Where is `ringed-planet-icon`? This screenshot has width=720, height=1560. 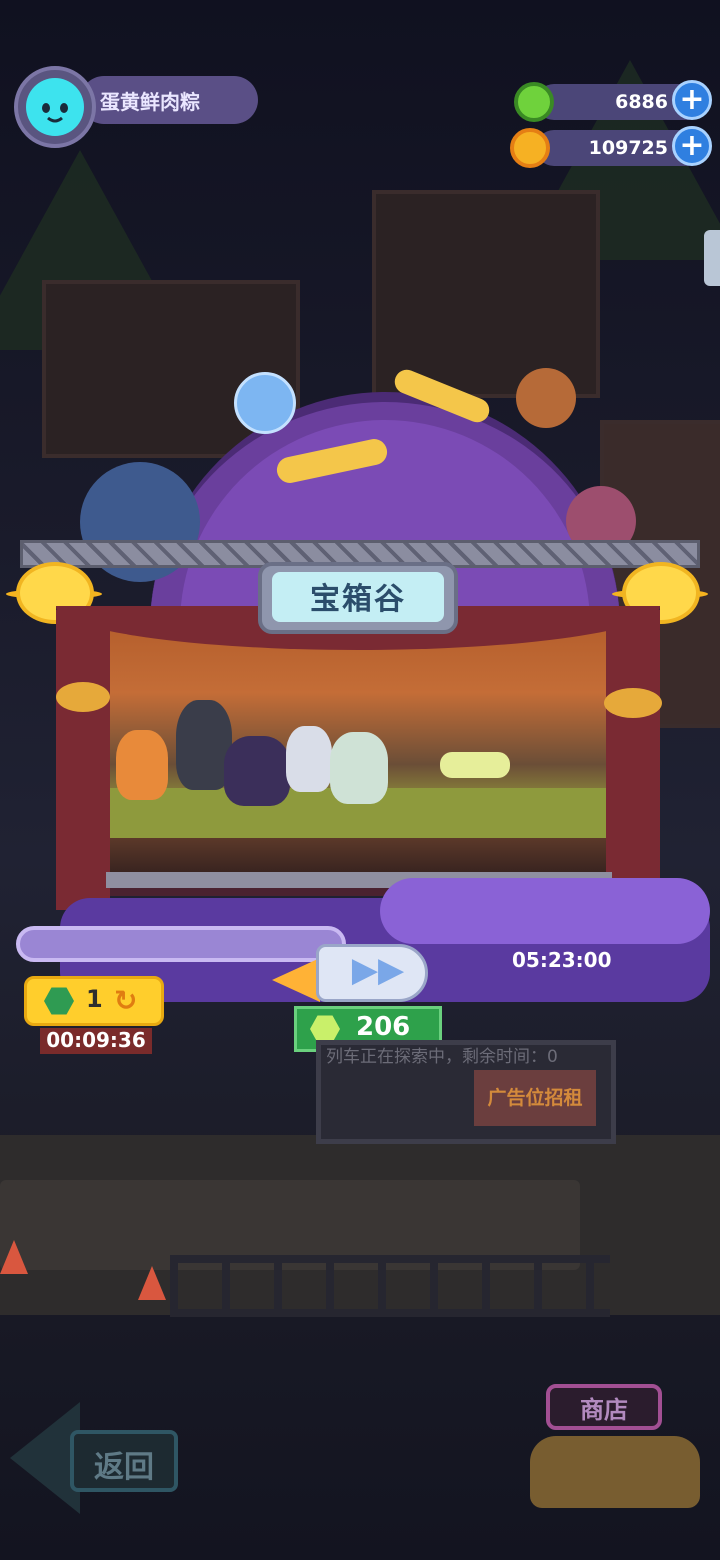 ringed-planet-icon is located at coordinates (265, 403).